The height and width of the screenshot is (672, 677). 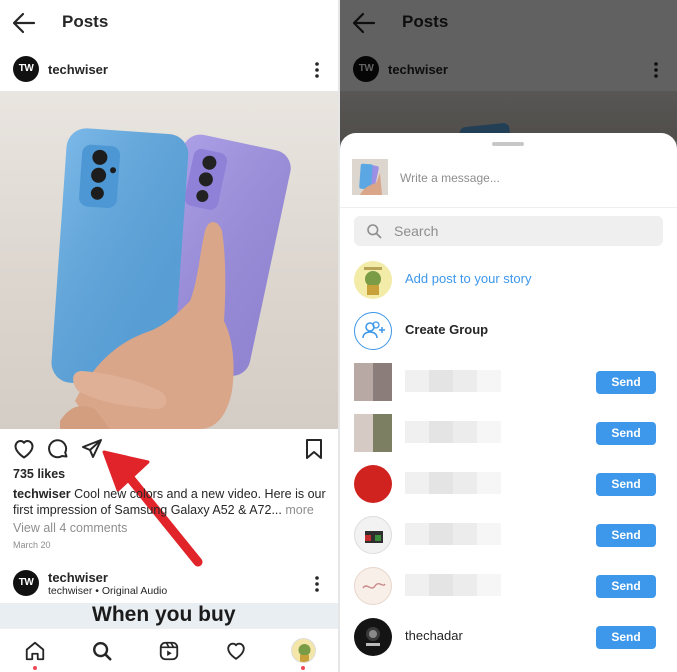 I want to click on add-to-story-label: Add post to your story, so click(x=468, y=278).